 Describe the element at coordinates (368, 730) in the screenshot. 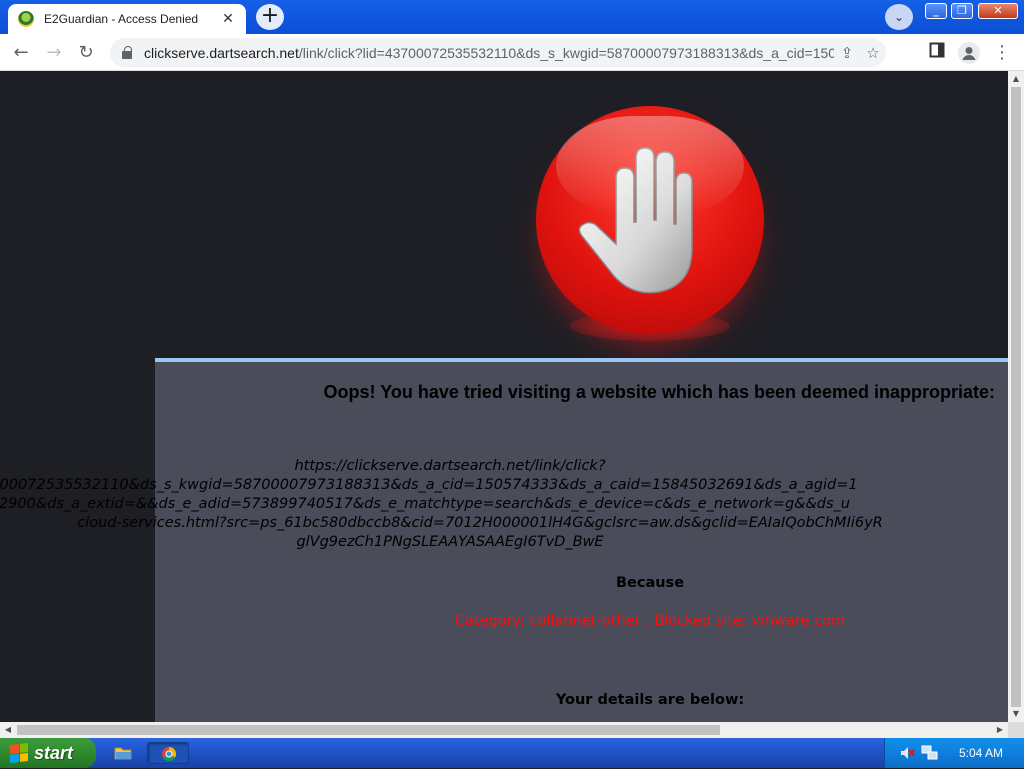

I see `horizontal-scroll-thumb` at that location.